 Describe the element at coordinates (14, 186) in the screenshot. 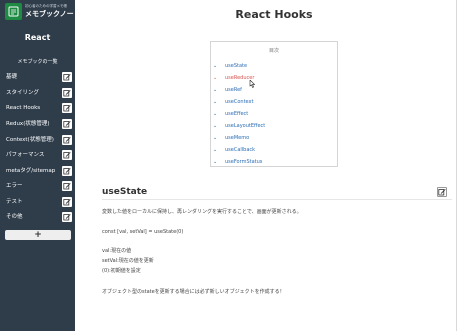

I see `sidebar-item-label: エラー` at that location.